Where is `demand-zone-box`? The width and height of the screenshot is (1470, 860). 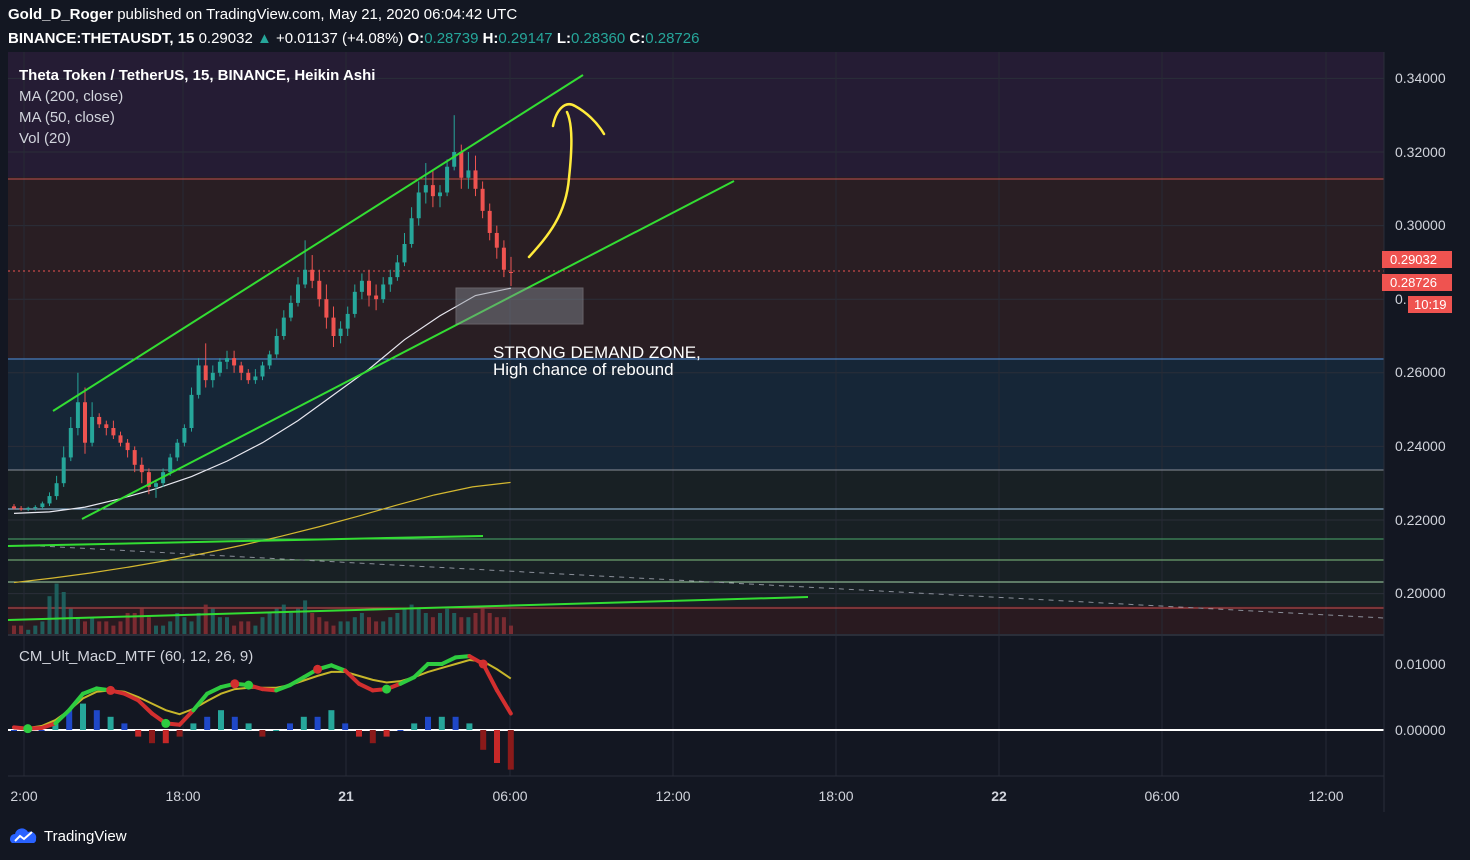
demand-zone-box is located at coordinates (519, 306).